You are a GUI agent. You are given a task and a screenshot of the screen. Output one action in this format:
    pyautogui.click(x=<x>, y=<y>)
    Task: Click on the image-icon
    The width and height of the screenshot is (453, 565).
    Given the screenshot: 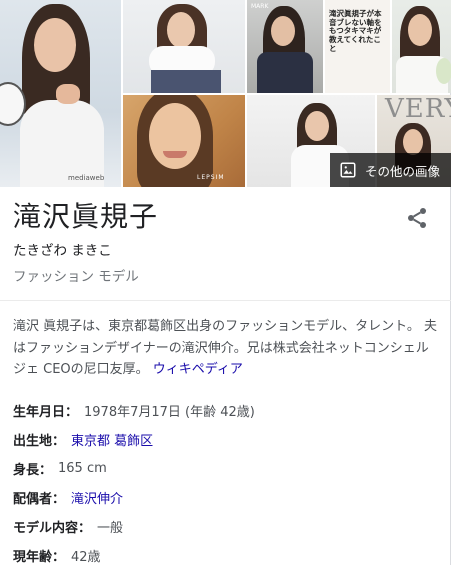 What is the action you would take?
    pyautogui.click(x=348, y=170)
    